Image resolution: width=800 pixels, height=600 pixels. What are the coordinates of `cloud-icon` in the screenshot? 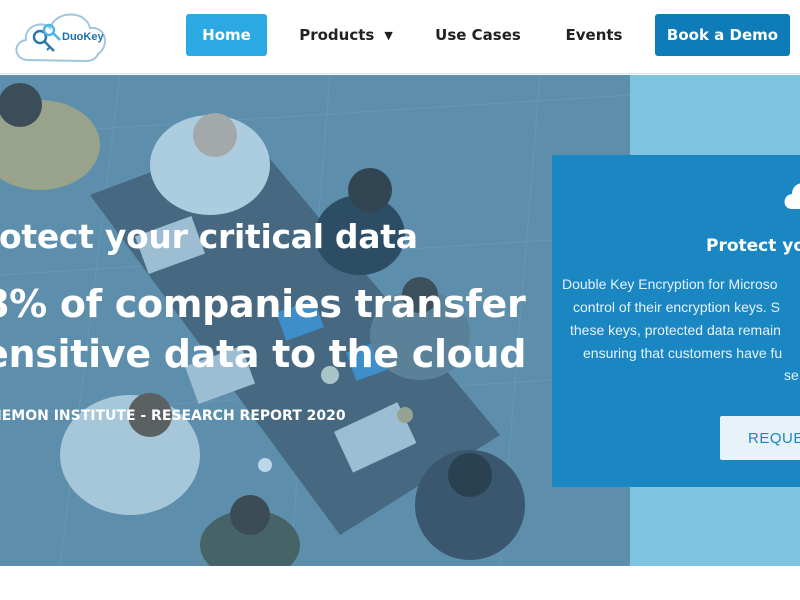 It's located at (792, 196).